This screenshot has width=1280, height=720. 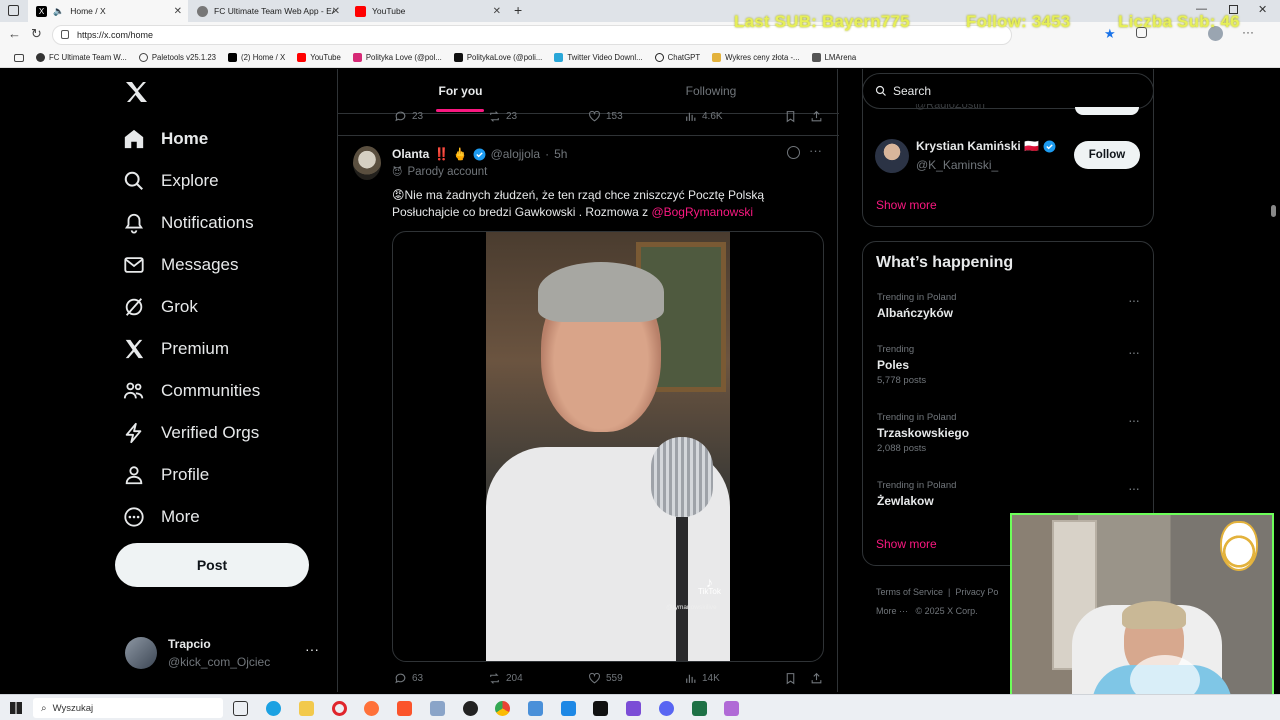 What do you see at coordinates (180, 265) in the screenshot?
I see `nav-messages: Messages` at bounding box center [180, 265].